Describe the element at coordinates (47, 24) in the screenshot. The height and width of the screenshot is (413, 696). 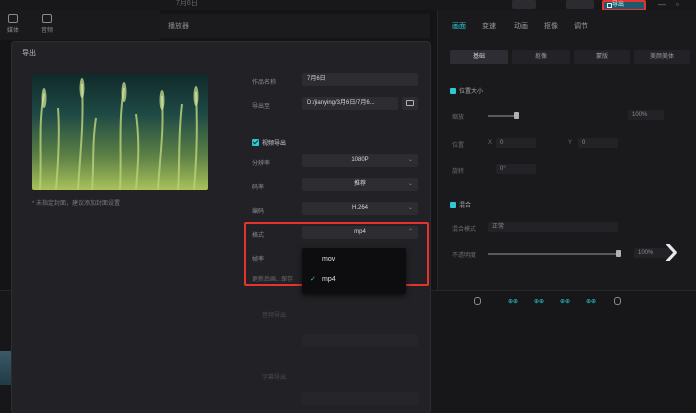
I see `rail-item-audio: 音频` at that location.